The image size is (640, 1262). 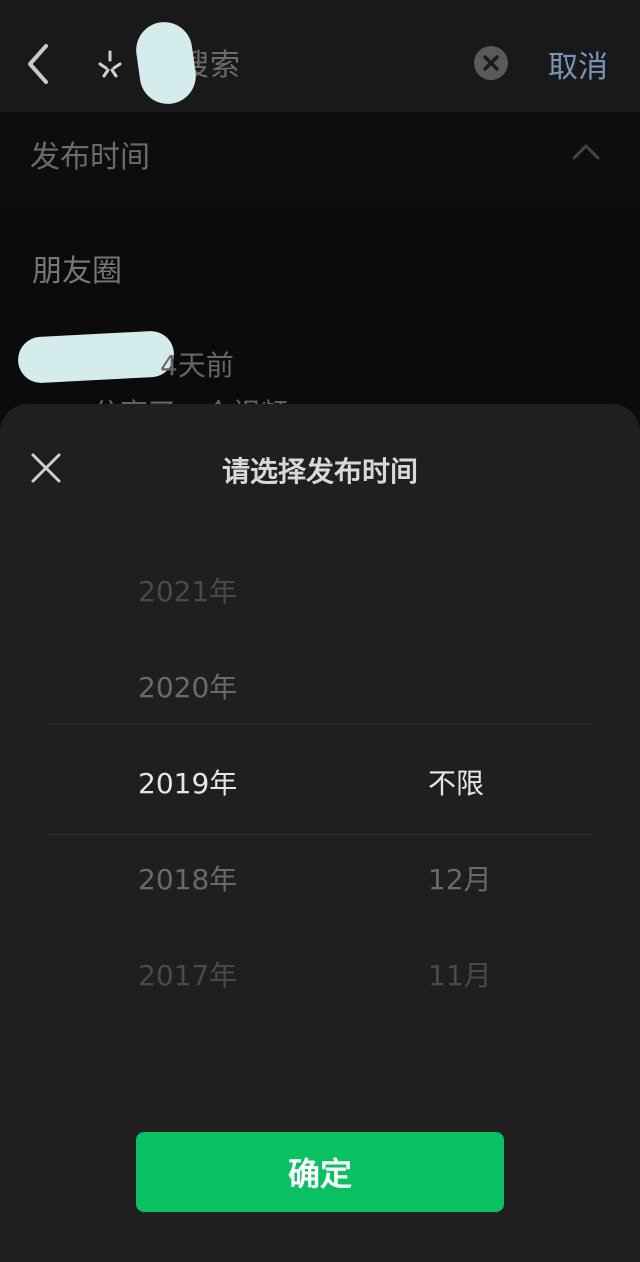 What do you see at coordinates (460, 878) in the screenshot?
I see `month-option: 12月` at bounding box center [460, 878].